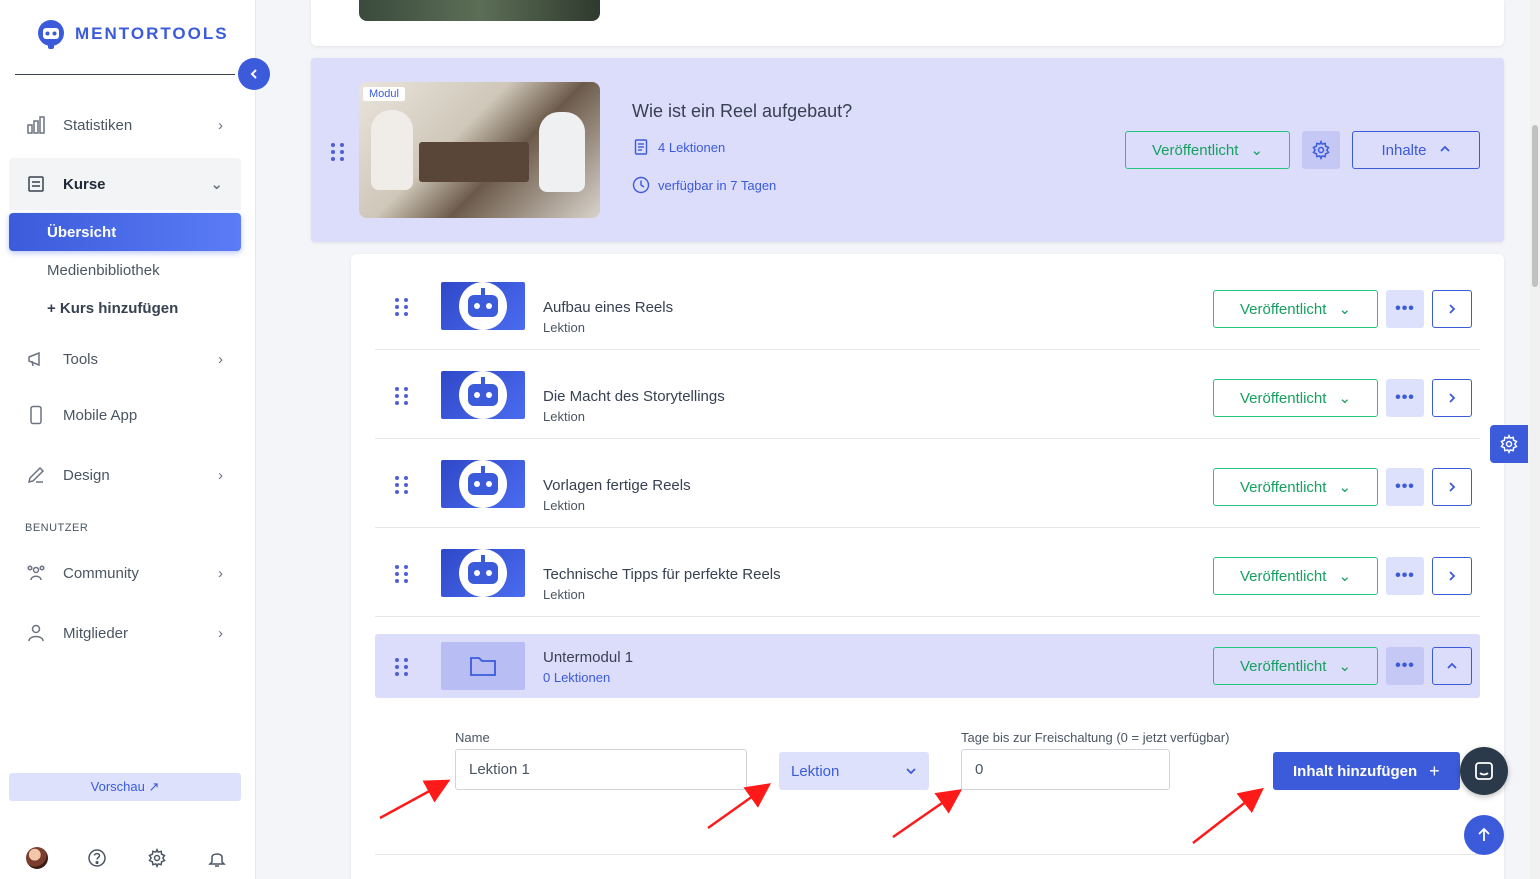 This screenshot has width=1540, height=879. Describe the element at coordinates (84, 184) in the screenshot. I see `sidebar-item-label: Kurse` at that location.